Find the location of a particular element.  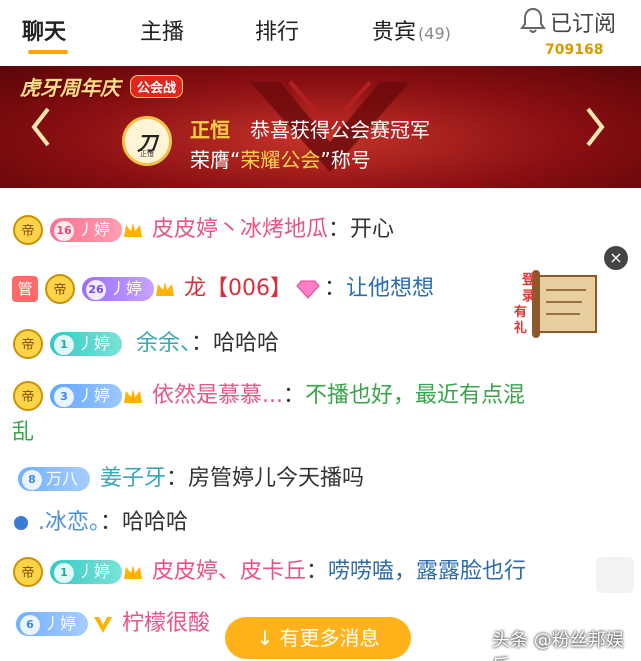

chat-message: 帝 3 丿婷 依然是慕慕...：不播也好，最近有点混 is located at coordinates (268, 396).